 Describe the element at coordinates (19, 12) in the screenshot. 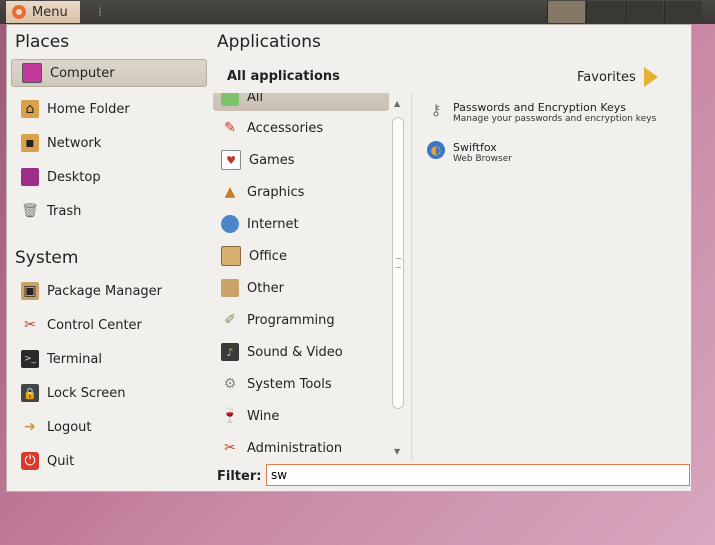

I see `ubuntu-logo-icon` at that location.